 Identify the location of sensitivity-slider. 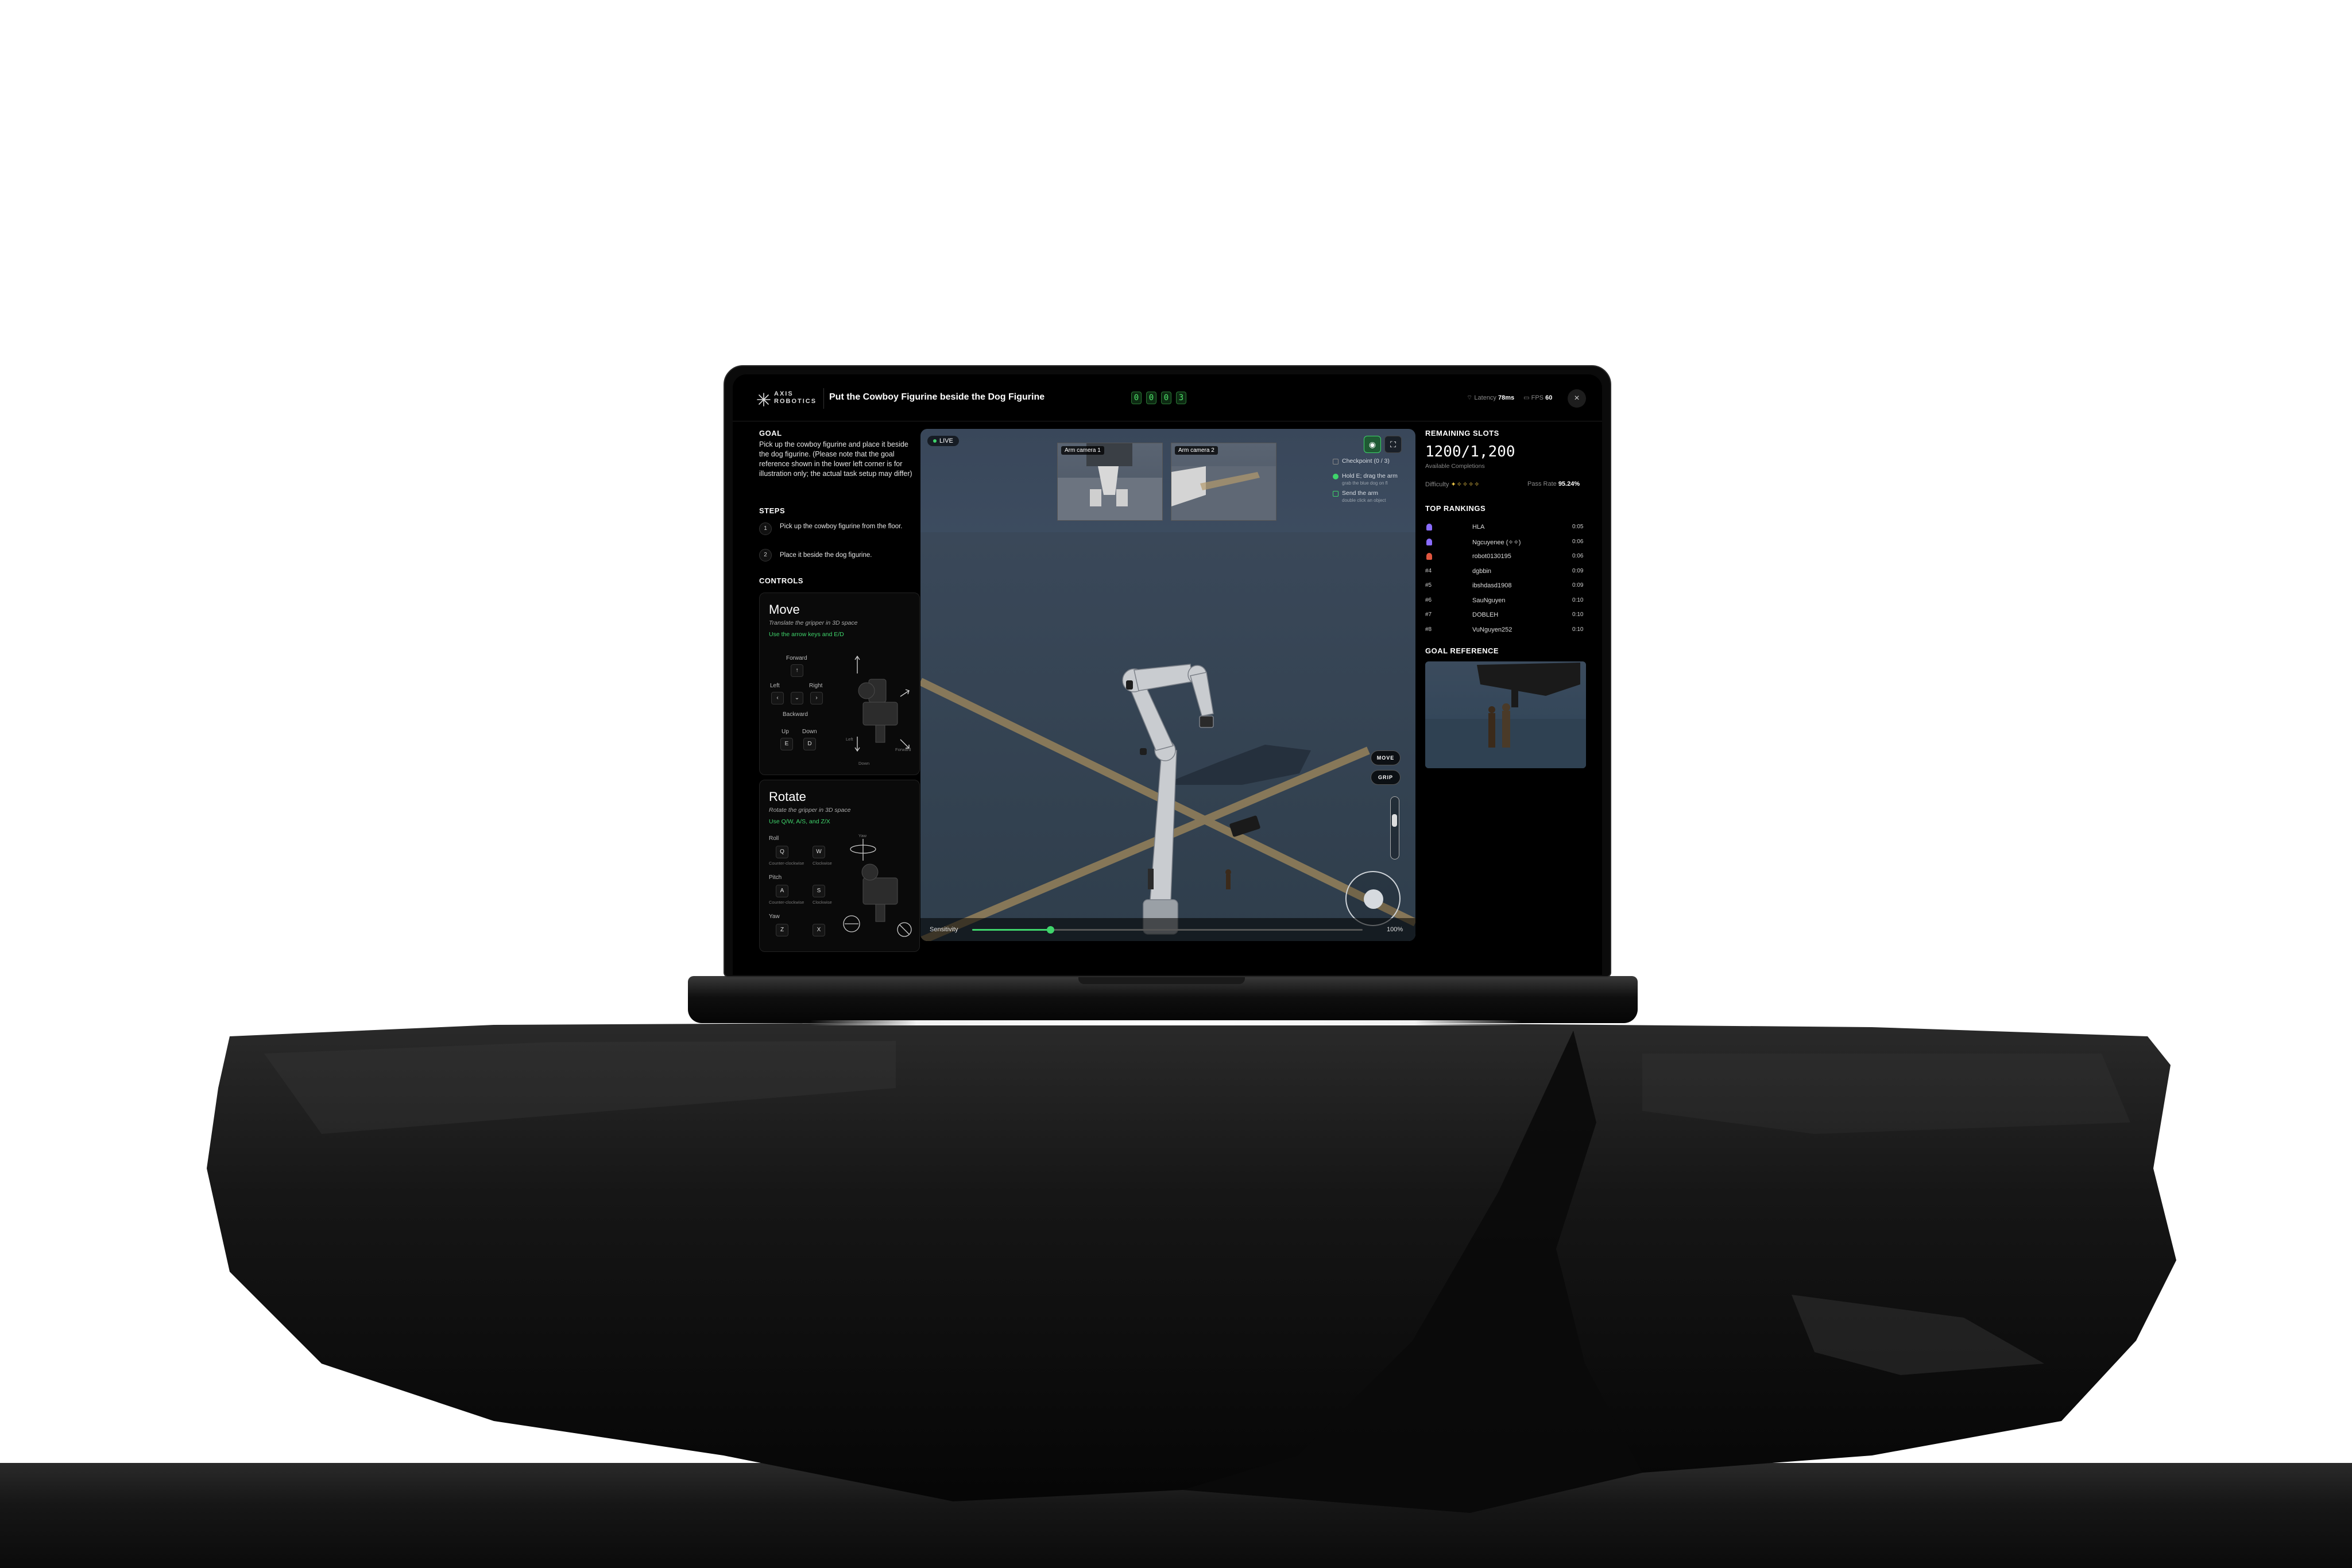
(1167, 930).